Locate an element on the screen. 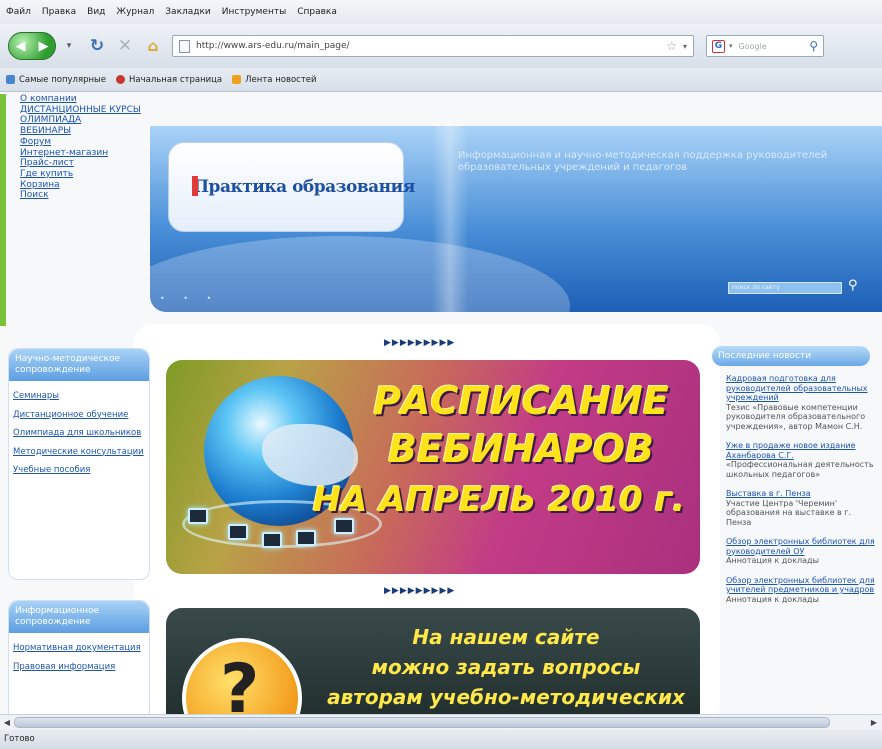 This screenshot has width=882, height=749. link-legal-info: Правовая информация is located at coordinates (79, 667).